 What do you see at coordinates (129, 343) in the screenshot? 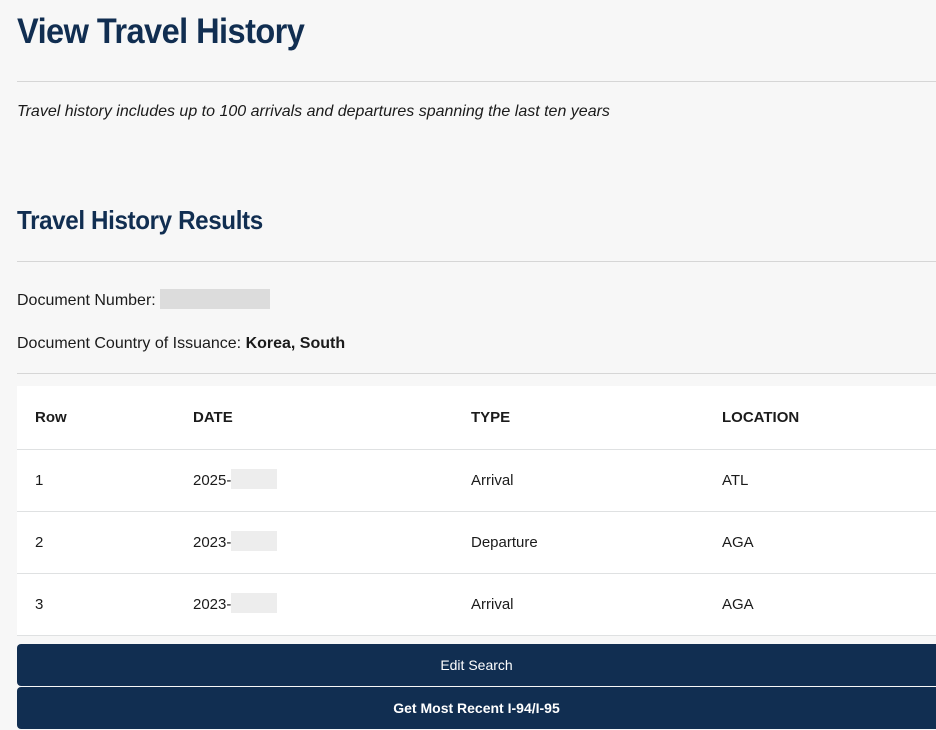
I see `document-country-label: Document Country of Issuance:` at bounding box center [129, 343].